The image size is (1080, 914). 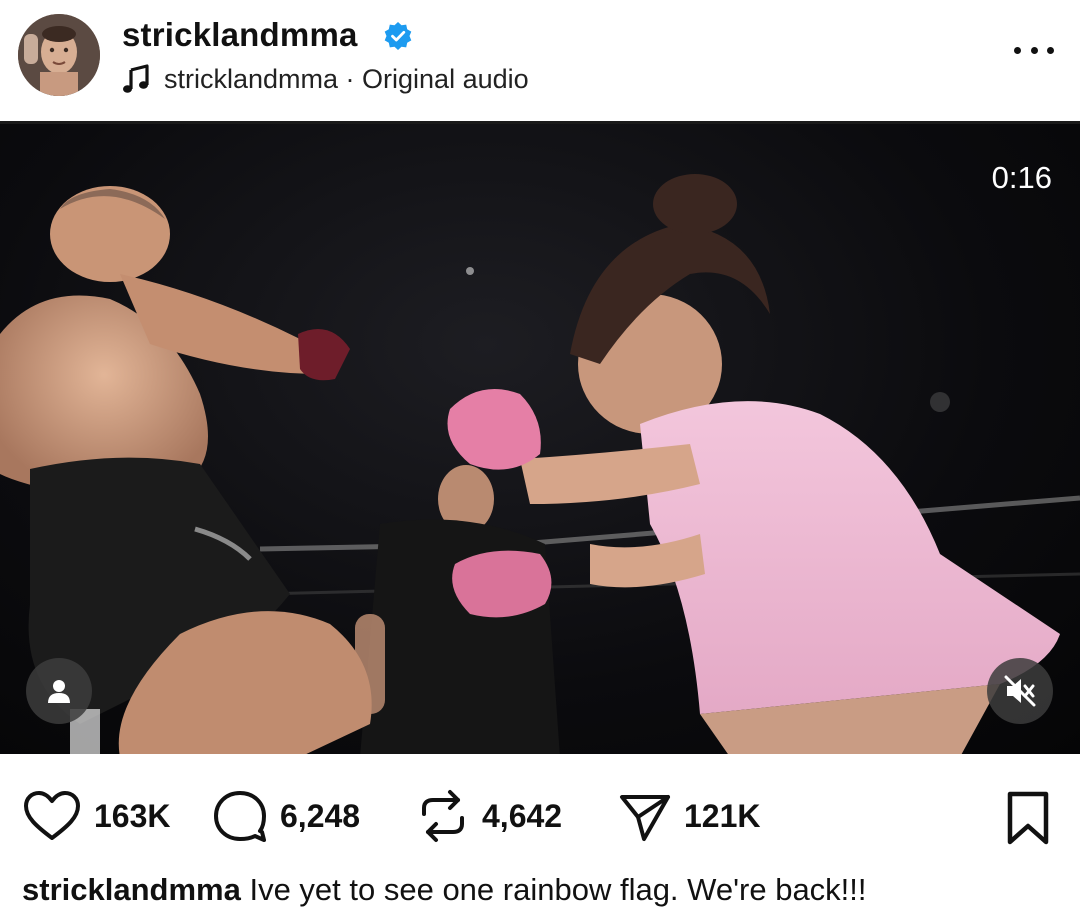 What do you see at coordinates (645, 818) in the screenshot?
I see `paper-plane-icon` at bounding box center [645, 818].